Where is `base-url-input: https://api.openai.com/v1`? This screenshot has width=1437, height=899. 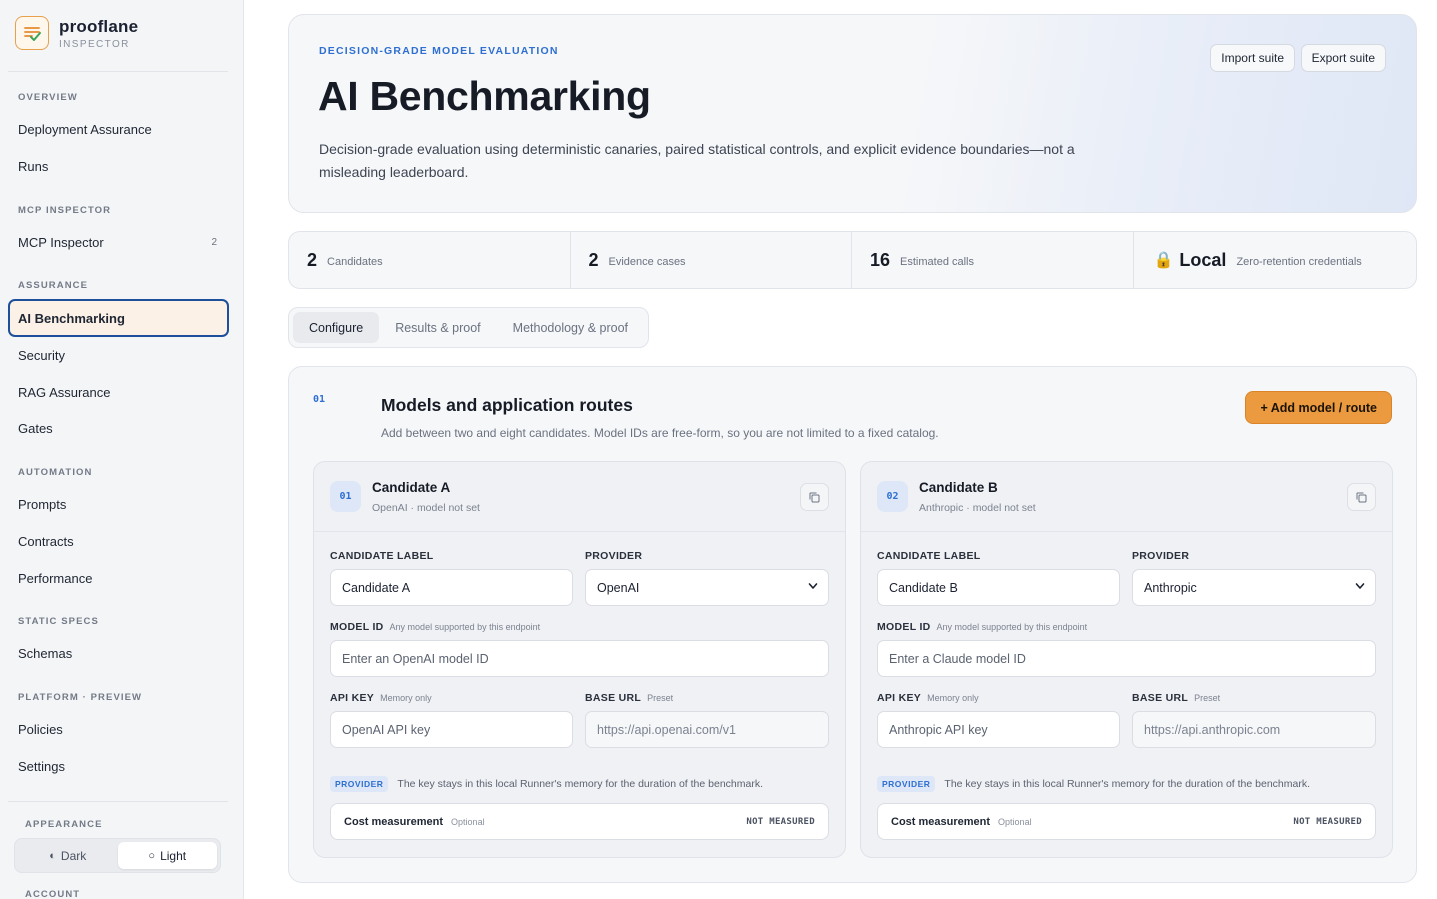 base-url-input: https://api.openai.com/v1 is located at coordinates (707, 729).